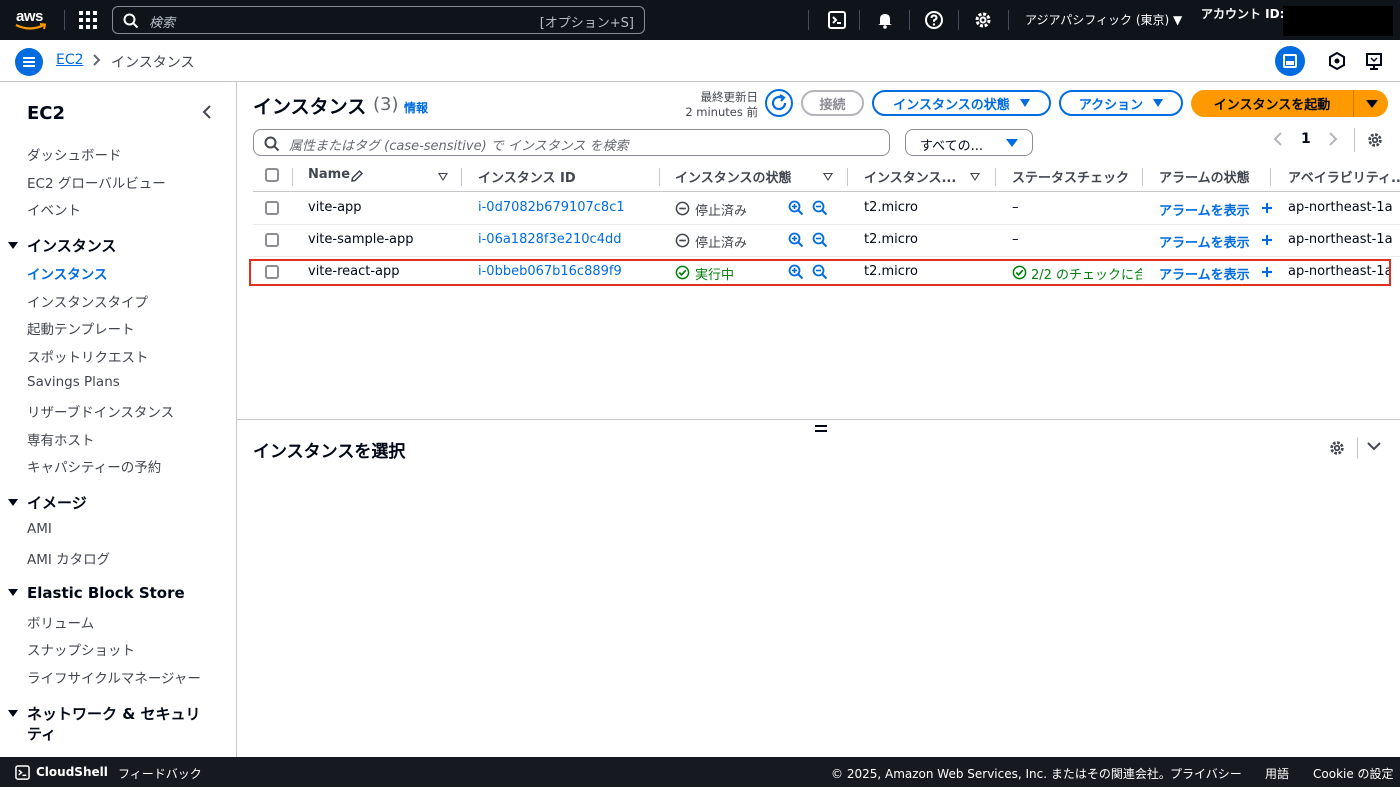 Image resolution: width=1400 pixels, height=787 pixels. I want to click on resize-handle-icon, so click(821, 430).